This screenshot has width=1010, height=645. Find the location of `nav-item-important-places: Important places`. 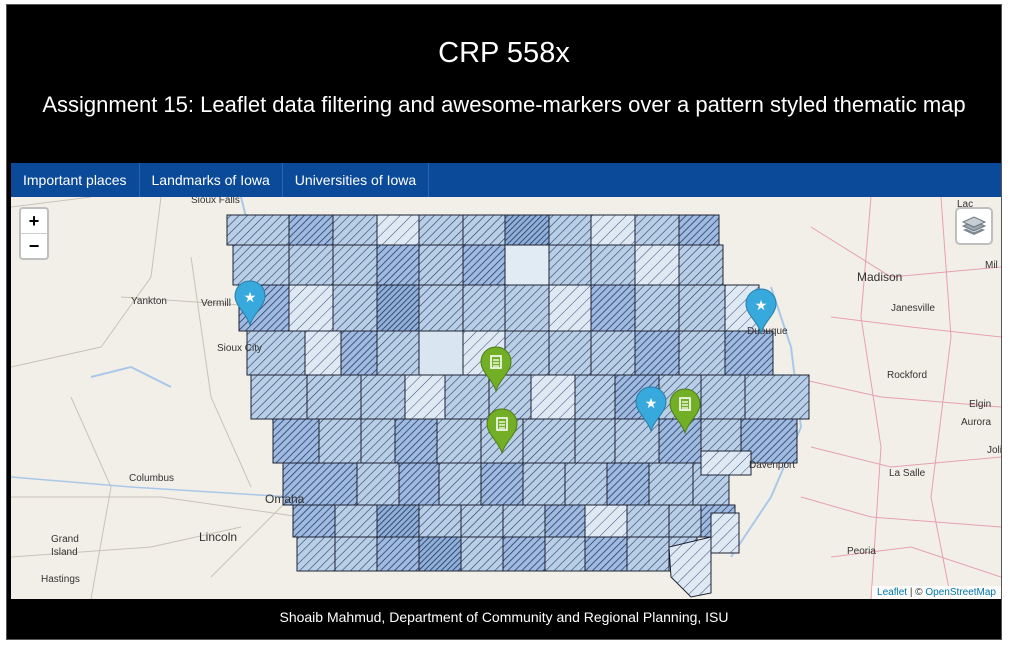

nav-item-important-places: Important places is located at coordinates (75, 180).